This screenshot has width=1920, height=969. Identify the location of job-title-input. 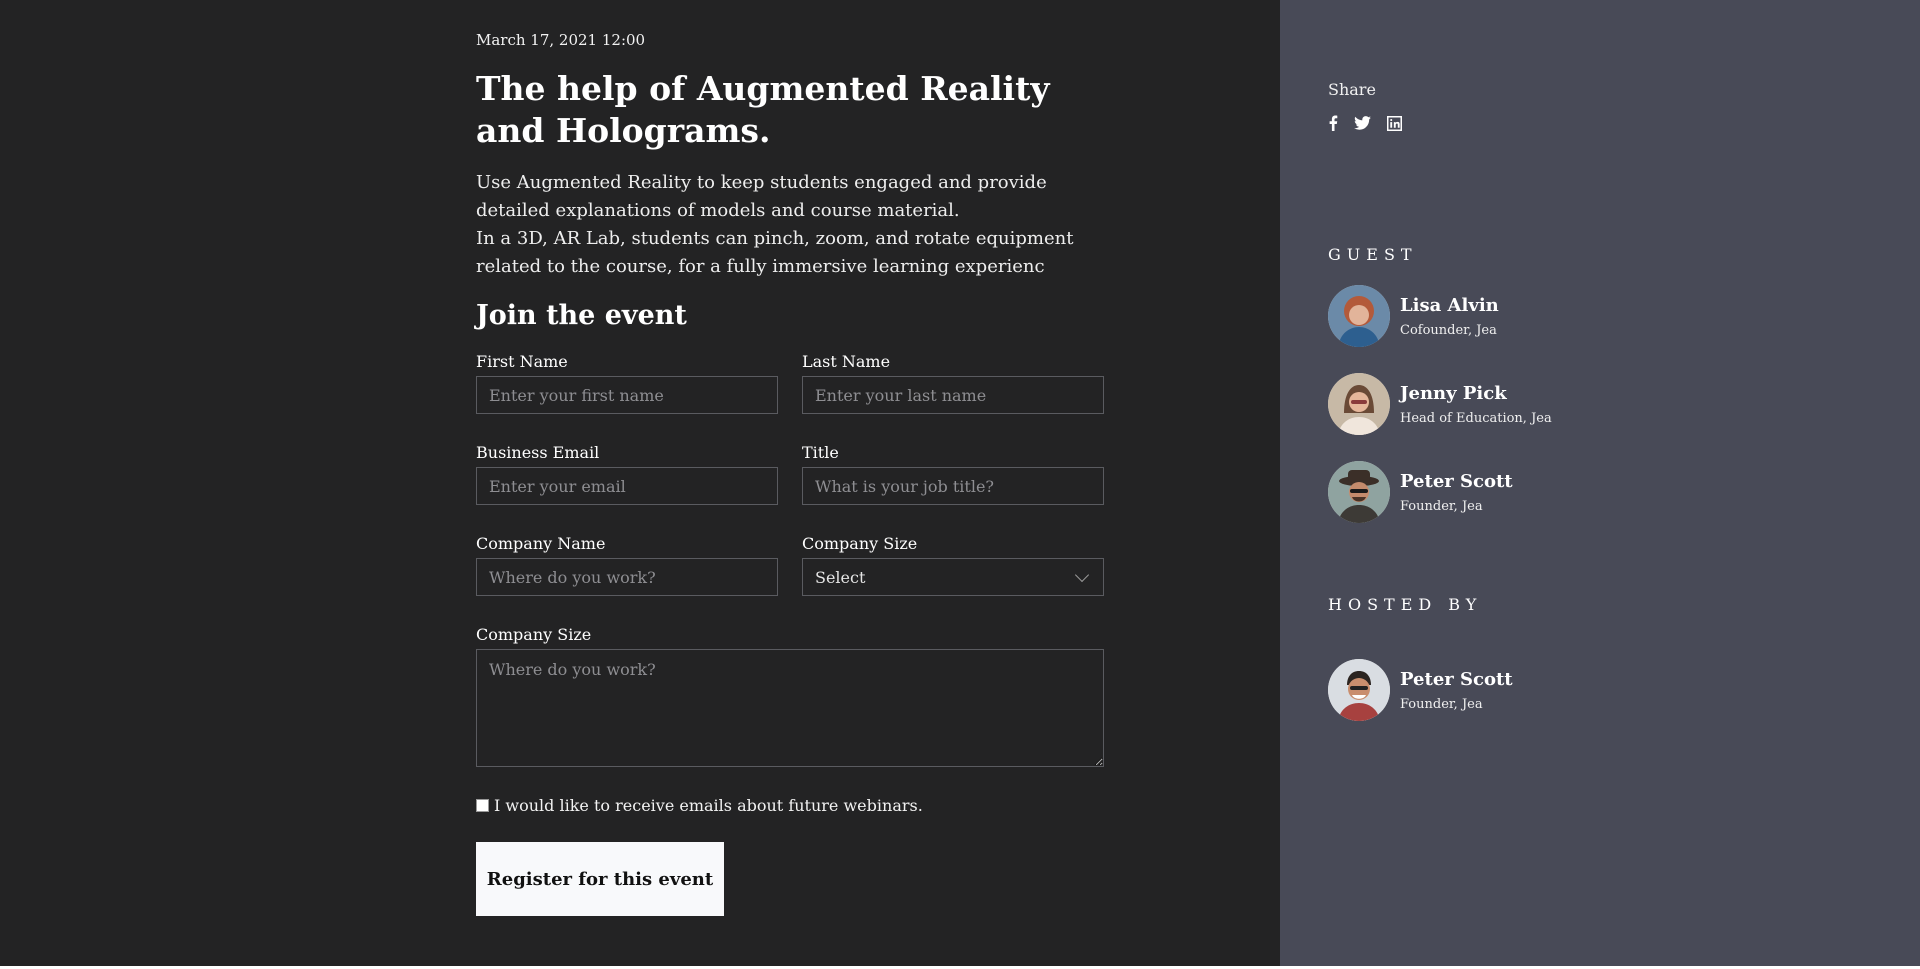
(953, 486).